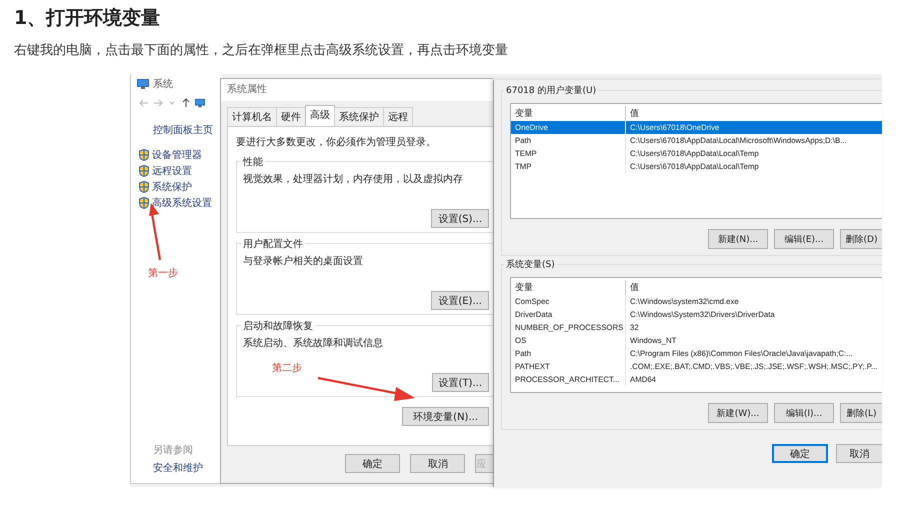 This screenshot has width=921, height=514. What do you see at coordinates (158, 103) in the screenshot?
I see `forward-arrow-icon` at bounding box center [158, 103].